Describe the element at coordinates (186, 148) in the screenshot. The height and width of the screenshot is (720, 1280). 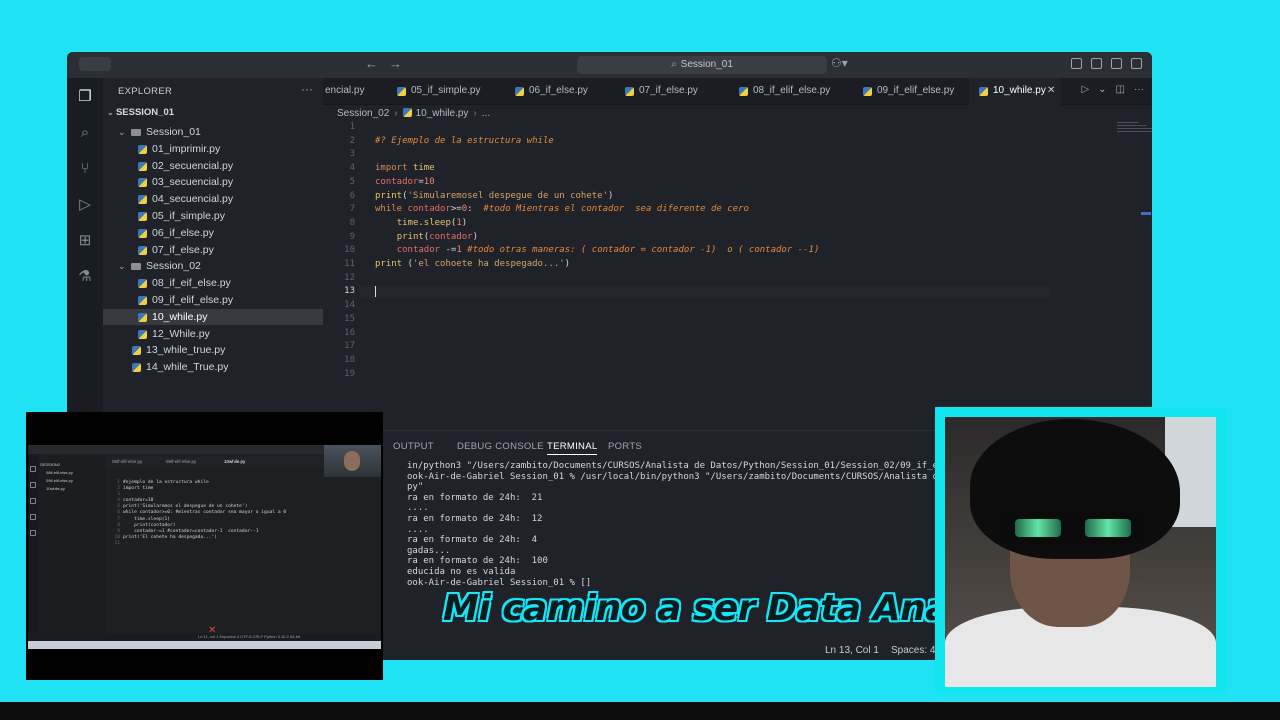
I see `tree-file-label: 01_imprimir.py` at that location.